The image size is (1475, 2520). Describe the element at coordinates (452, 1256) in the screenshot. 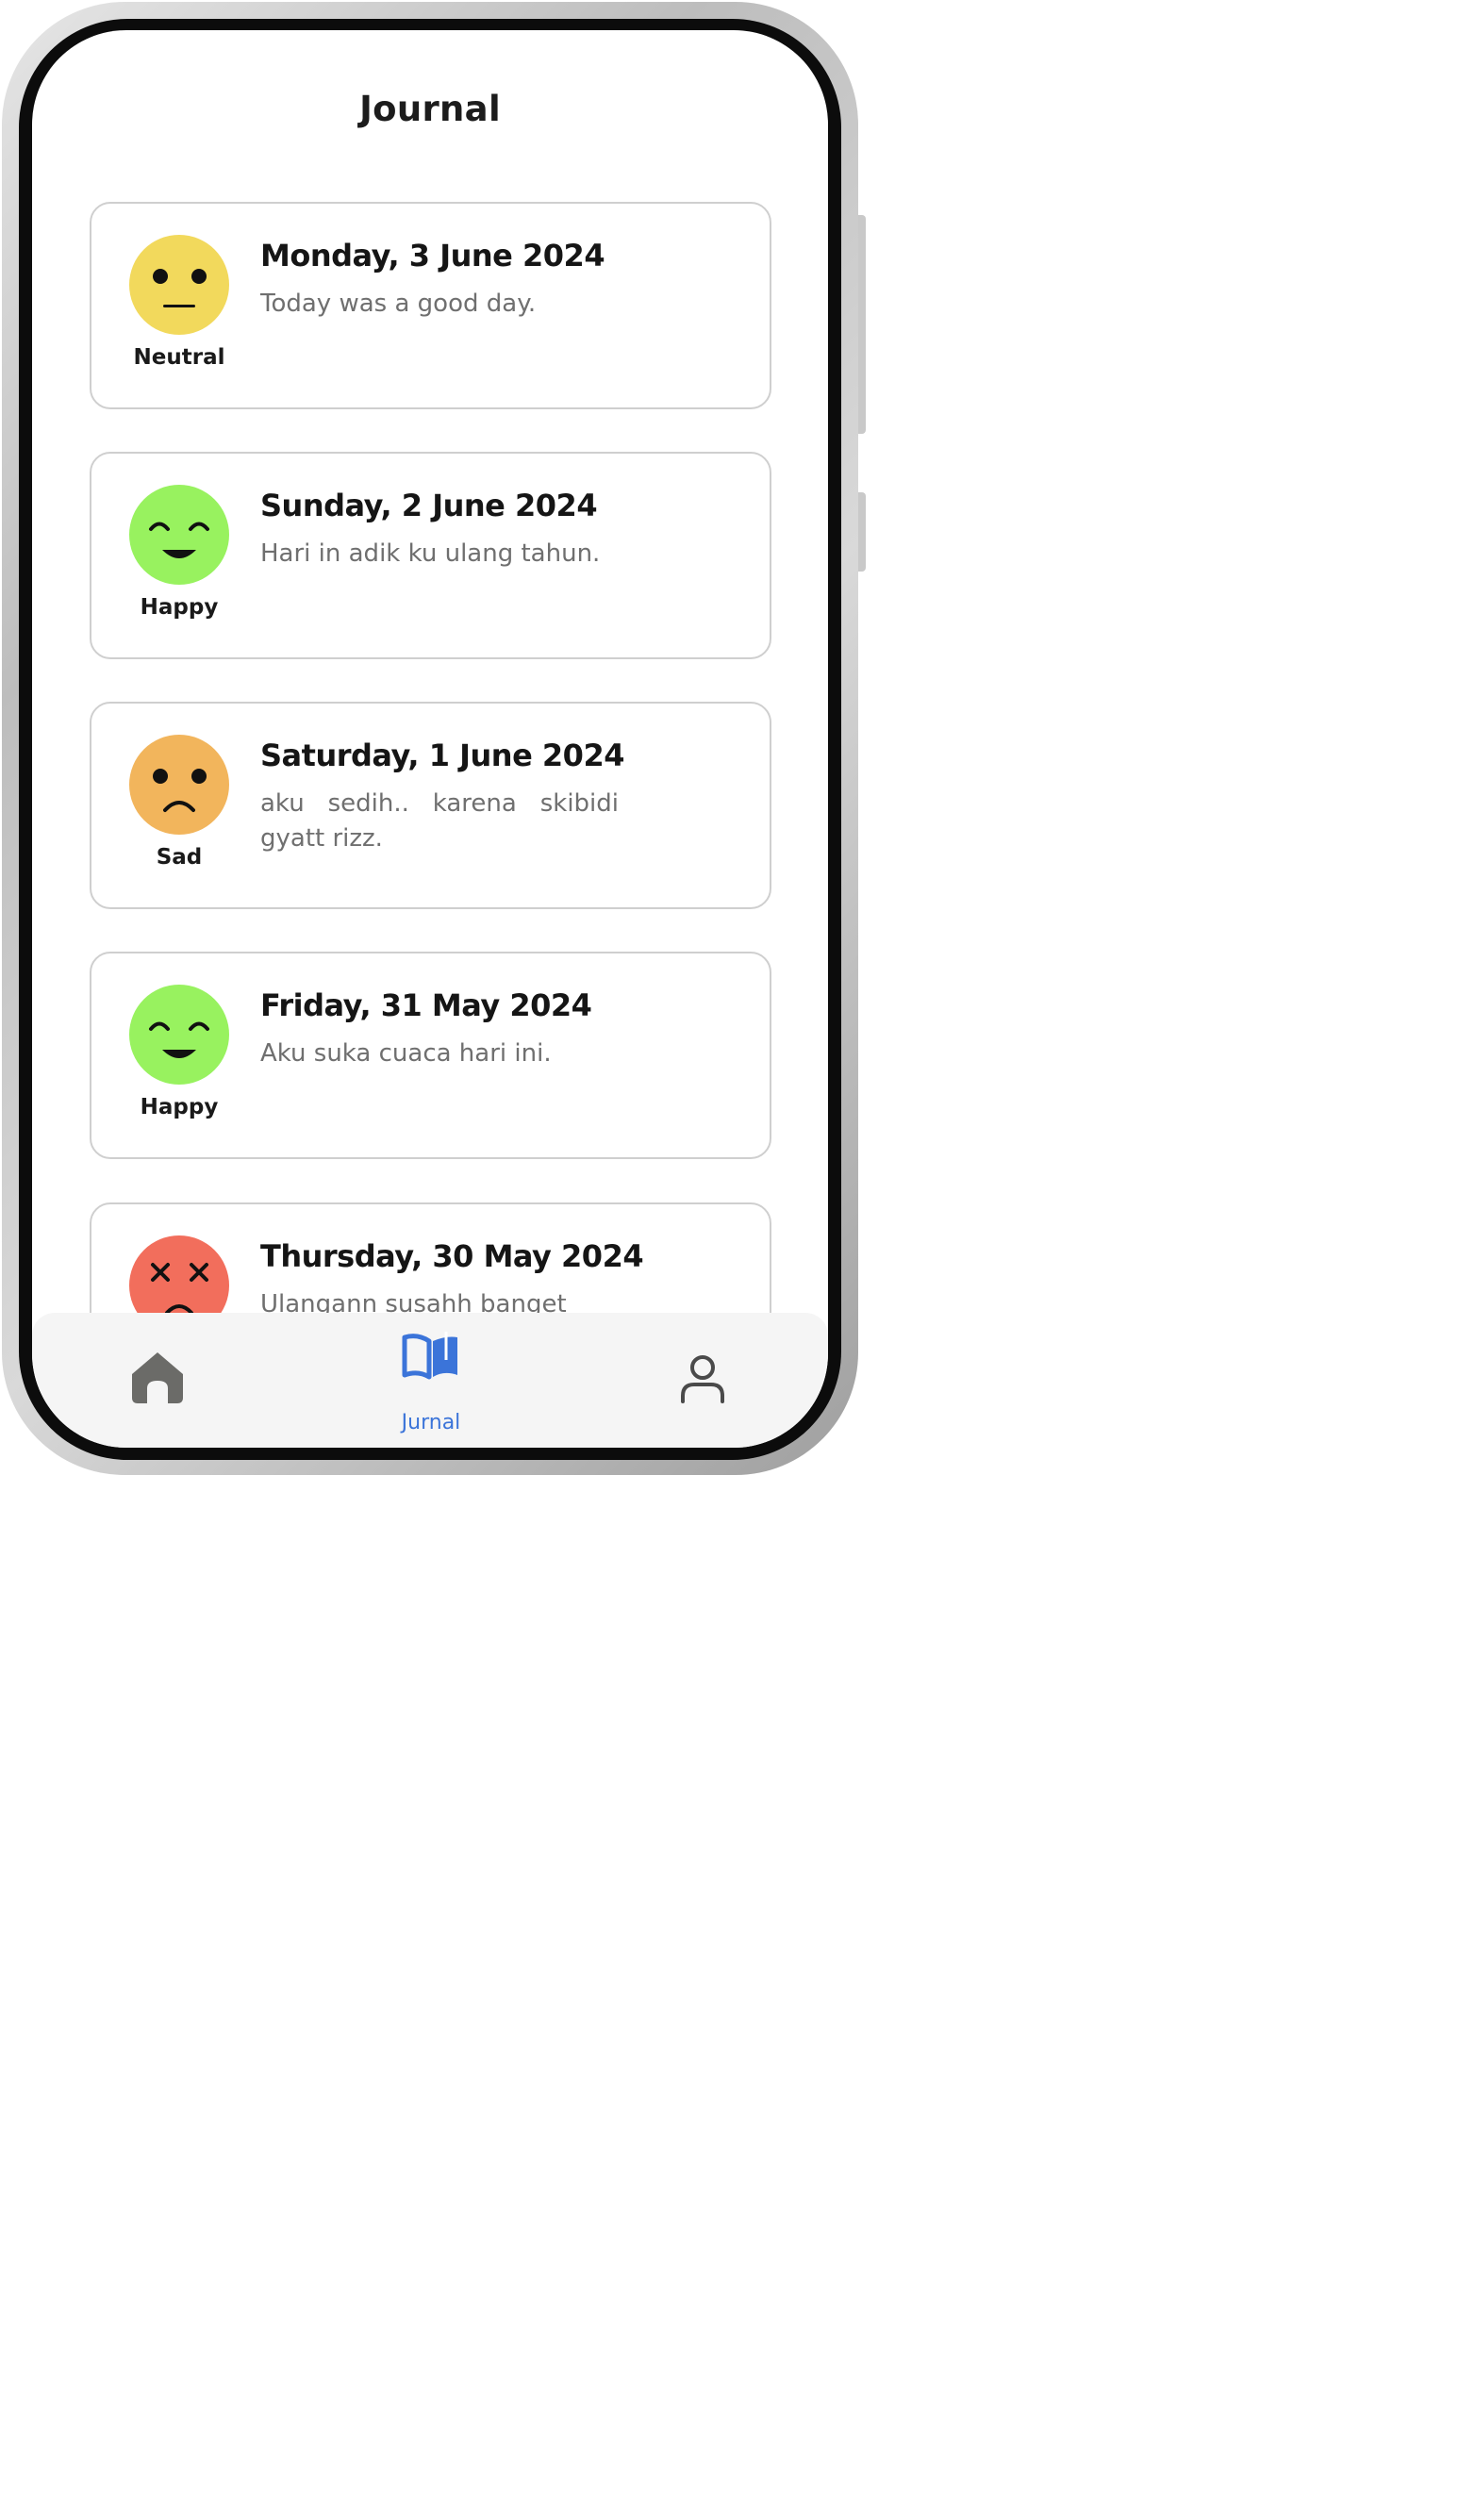

I see `entry-date: Thursday, 30 May 2024` at that location.